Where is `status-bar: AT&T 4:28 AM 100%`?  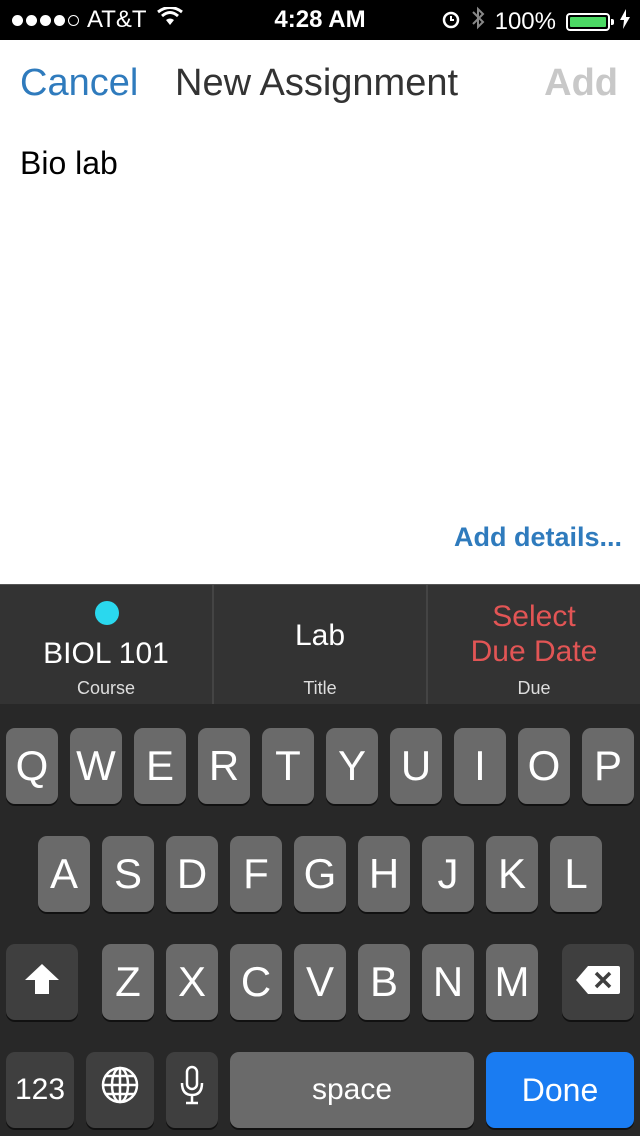 status-bar: AT&T 4:28 AM 100% is located at coordinates (320, 20).